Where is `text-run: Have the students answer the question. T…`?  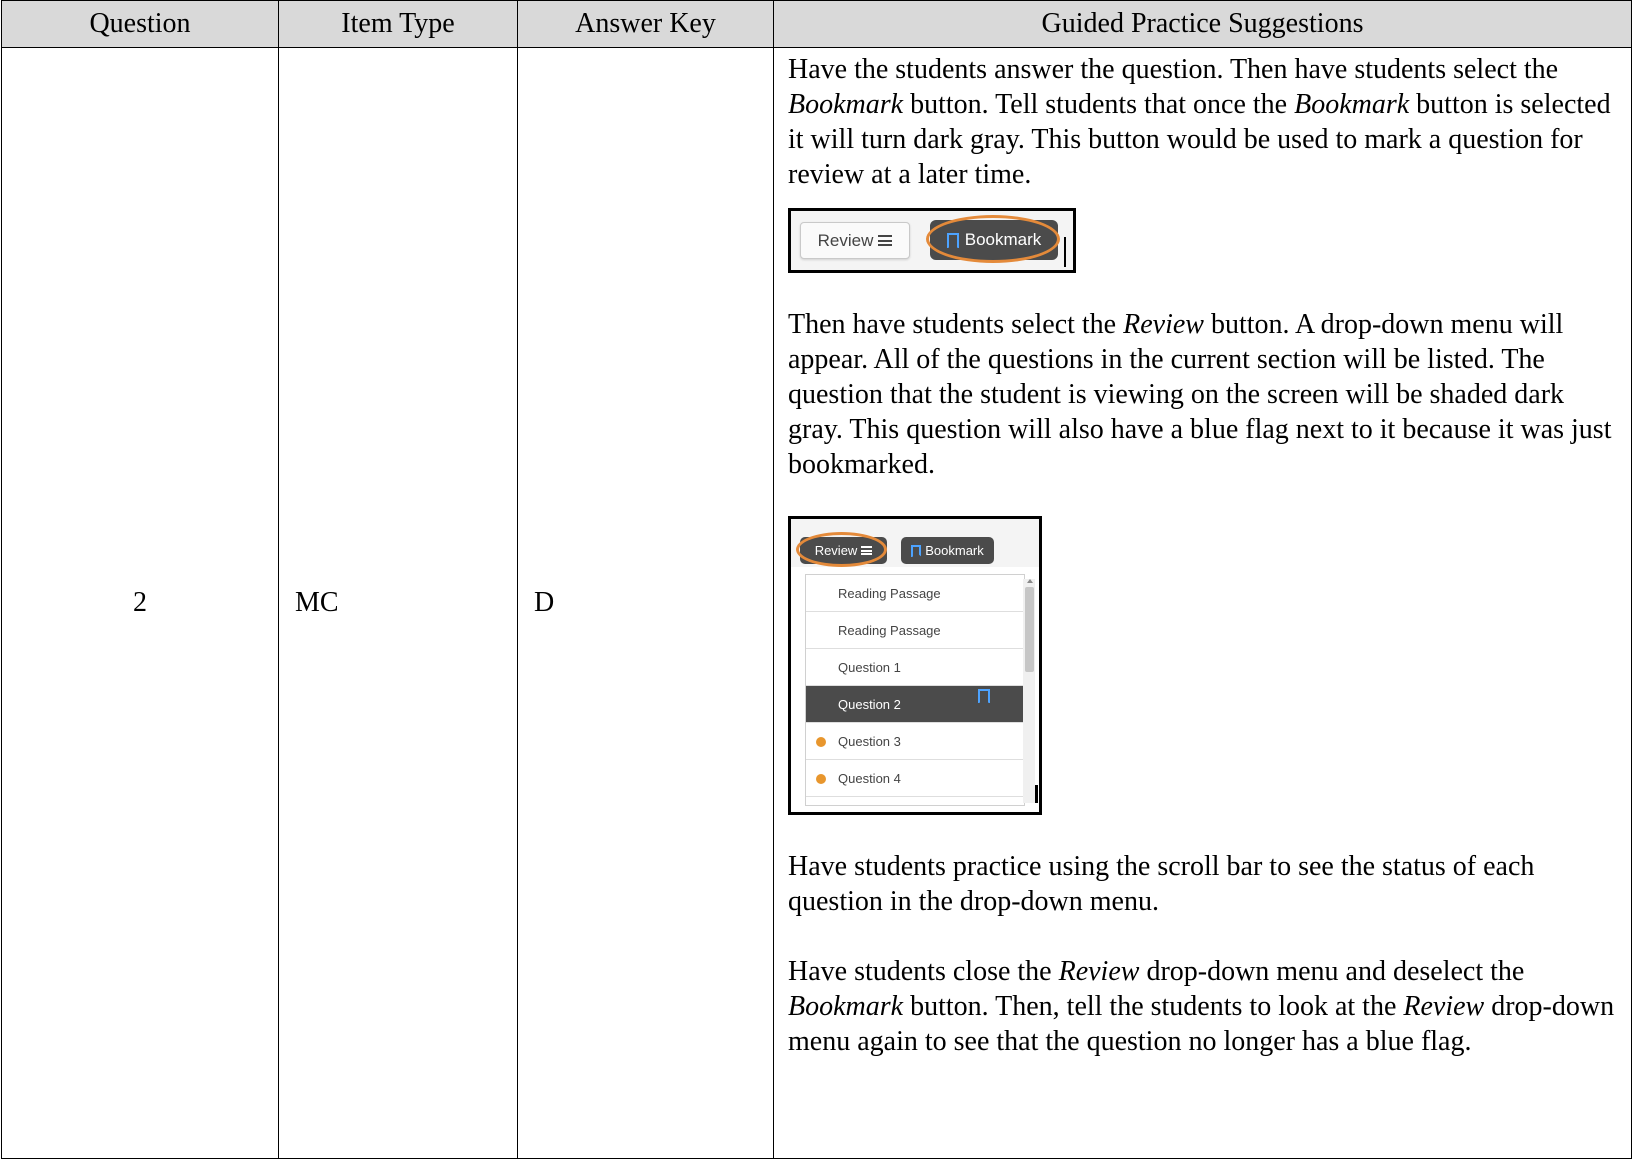
text-run: Have the students answer the question. T… is located at coordinates (1173, 69).